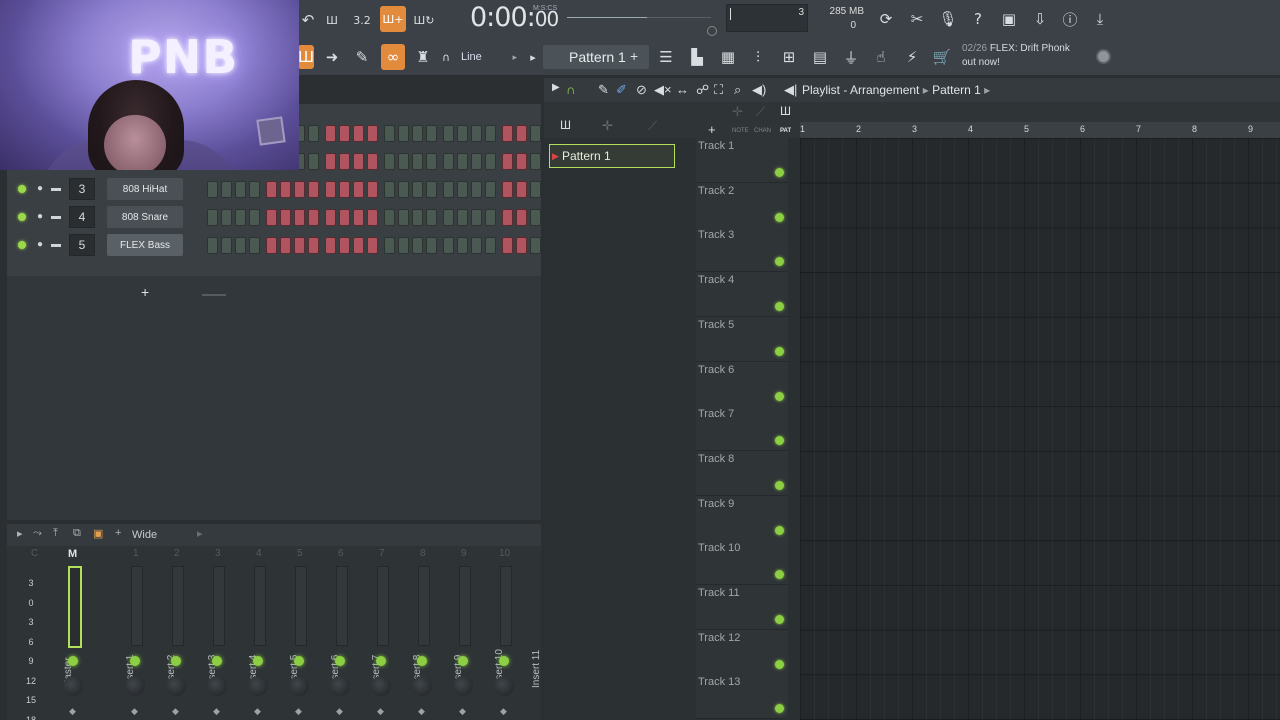  I want to click on cut-icon: ✂, so click(917, 19).